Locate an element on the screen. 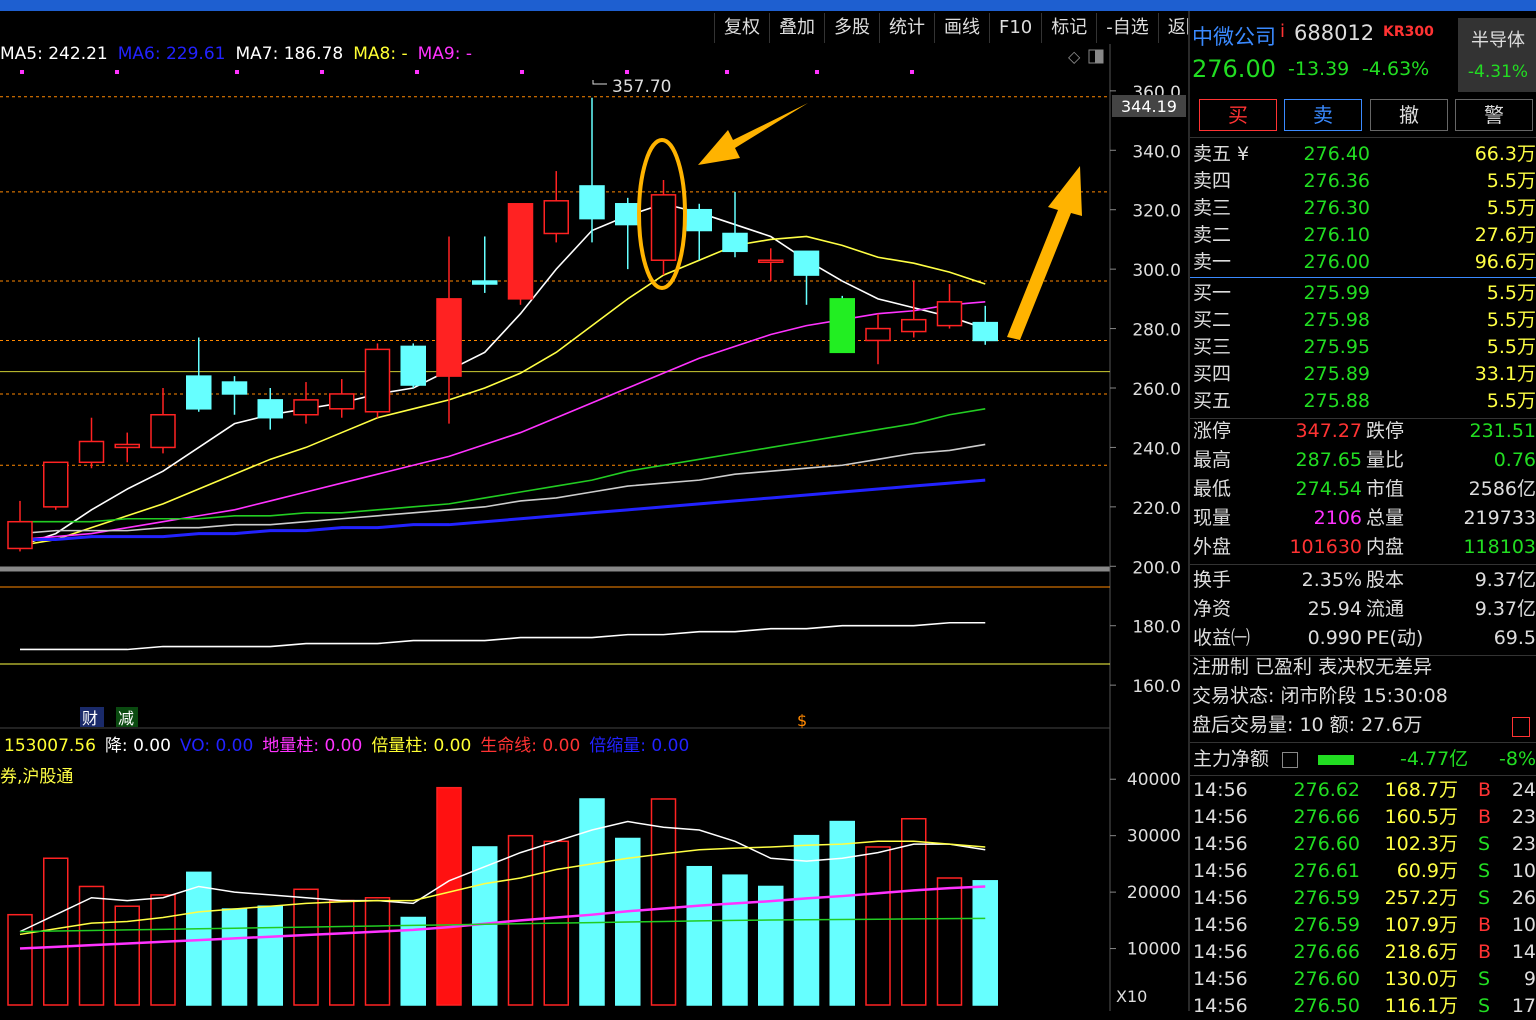 The width and height of the screenshot is (1536, 1020). ask-row: 卖一 276.00 96.6万 is located at coordinates (1363, 262).